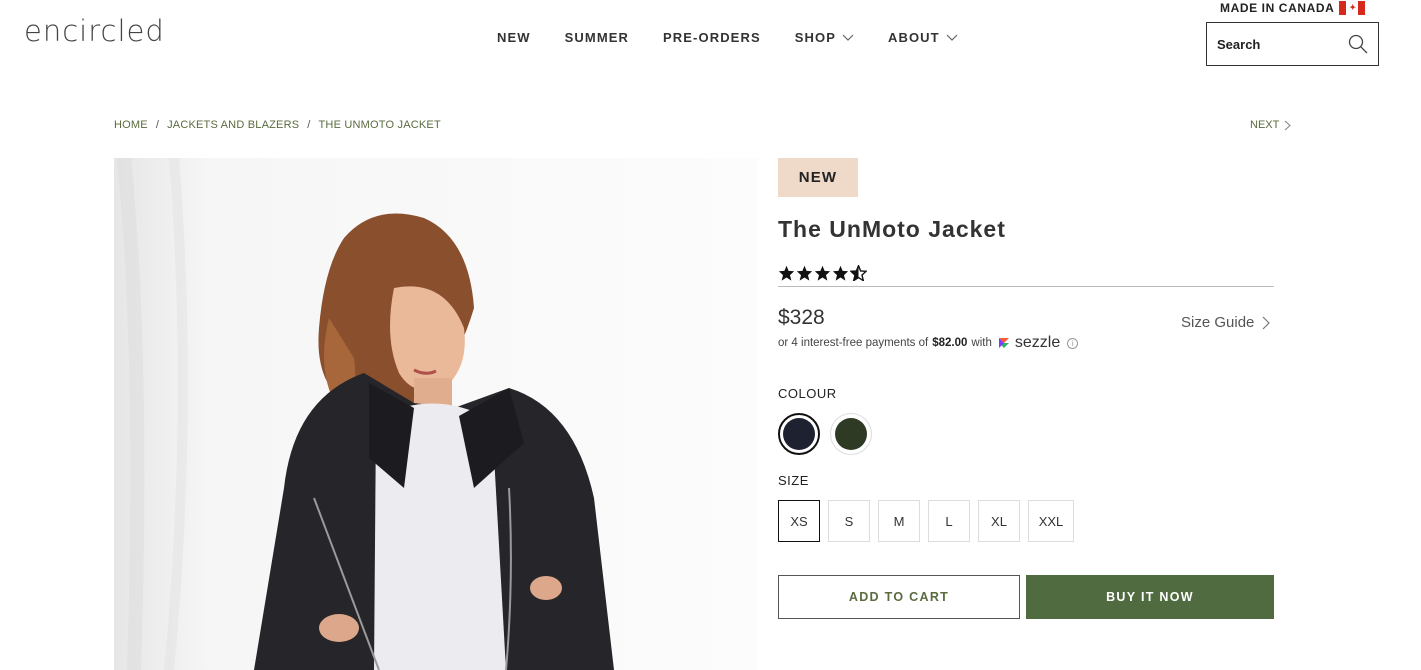 The image size is (1421, 670). I want to click on size-xxl-button: XXL, so click(1051, 521).